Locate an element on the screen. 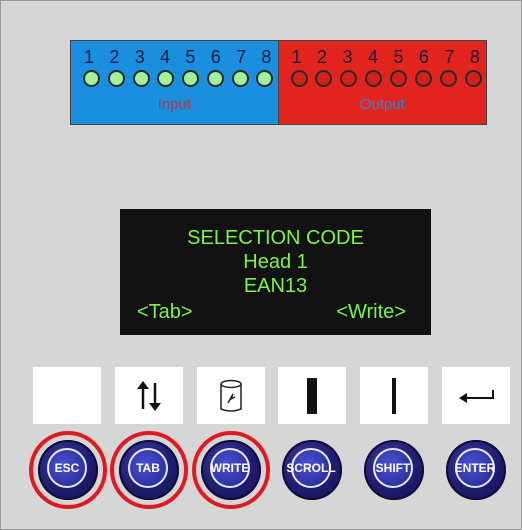 This screenshot has width=522, height=530. input-number: 8 is located at coordinates (266, 57).